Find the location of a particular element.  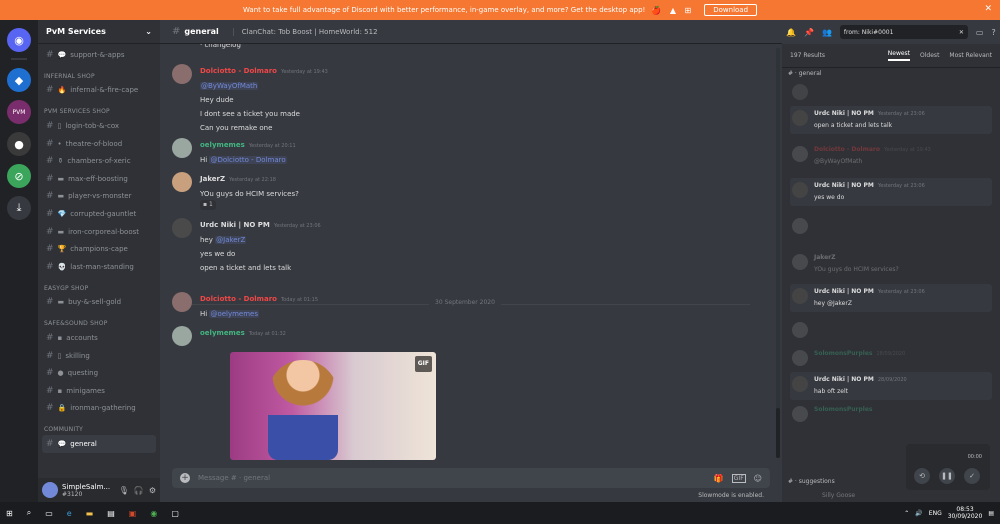

channel-item-champions-cape: # 🏆 champions-cape is located at coordinates (99, 249).